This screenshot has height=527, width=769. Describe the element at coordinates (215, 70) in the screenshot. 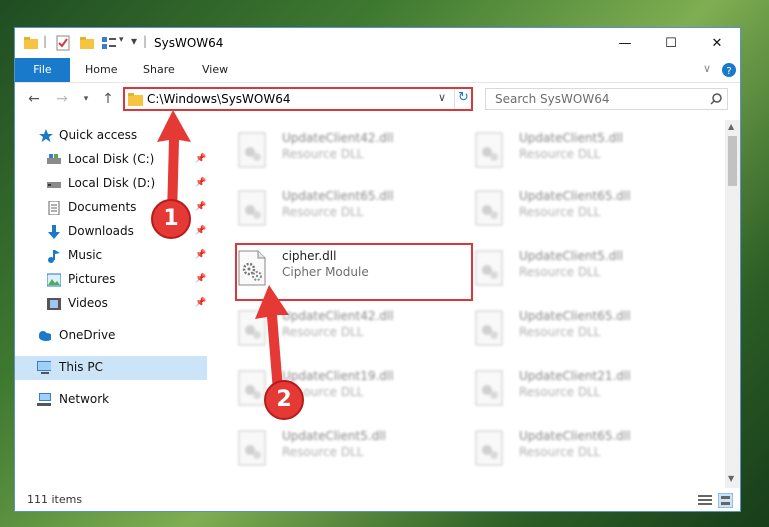

I see `tab-view: View` at that location.